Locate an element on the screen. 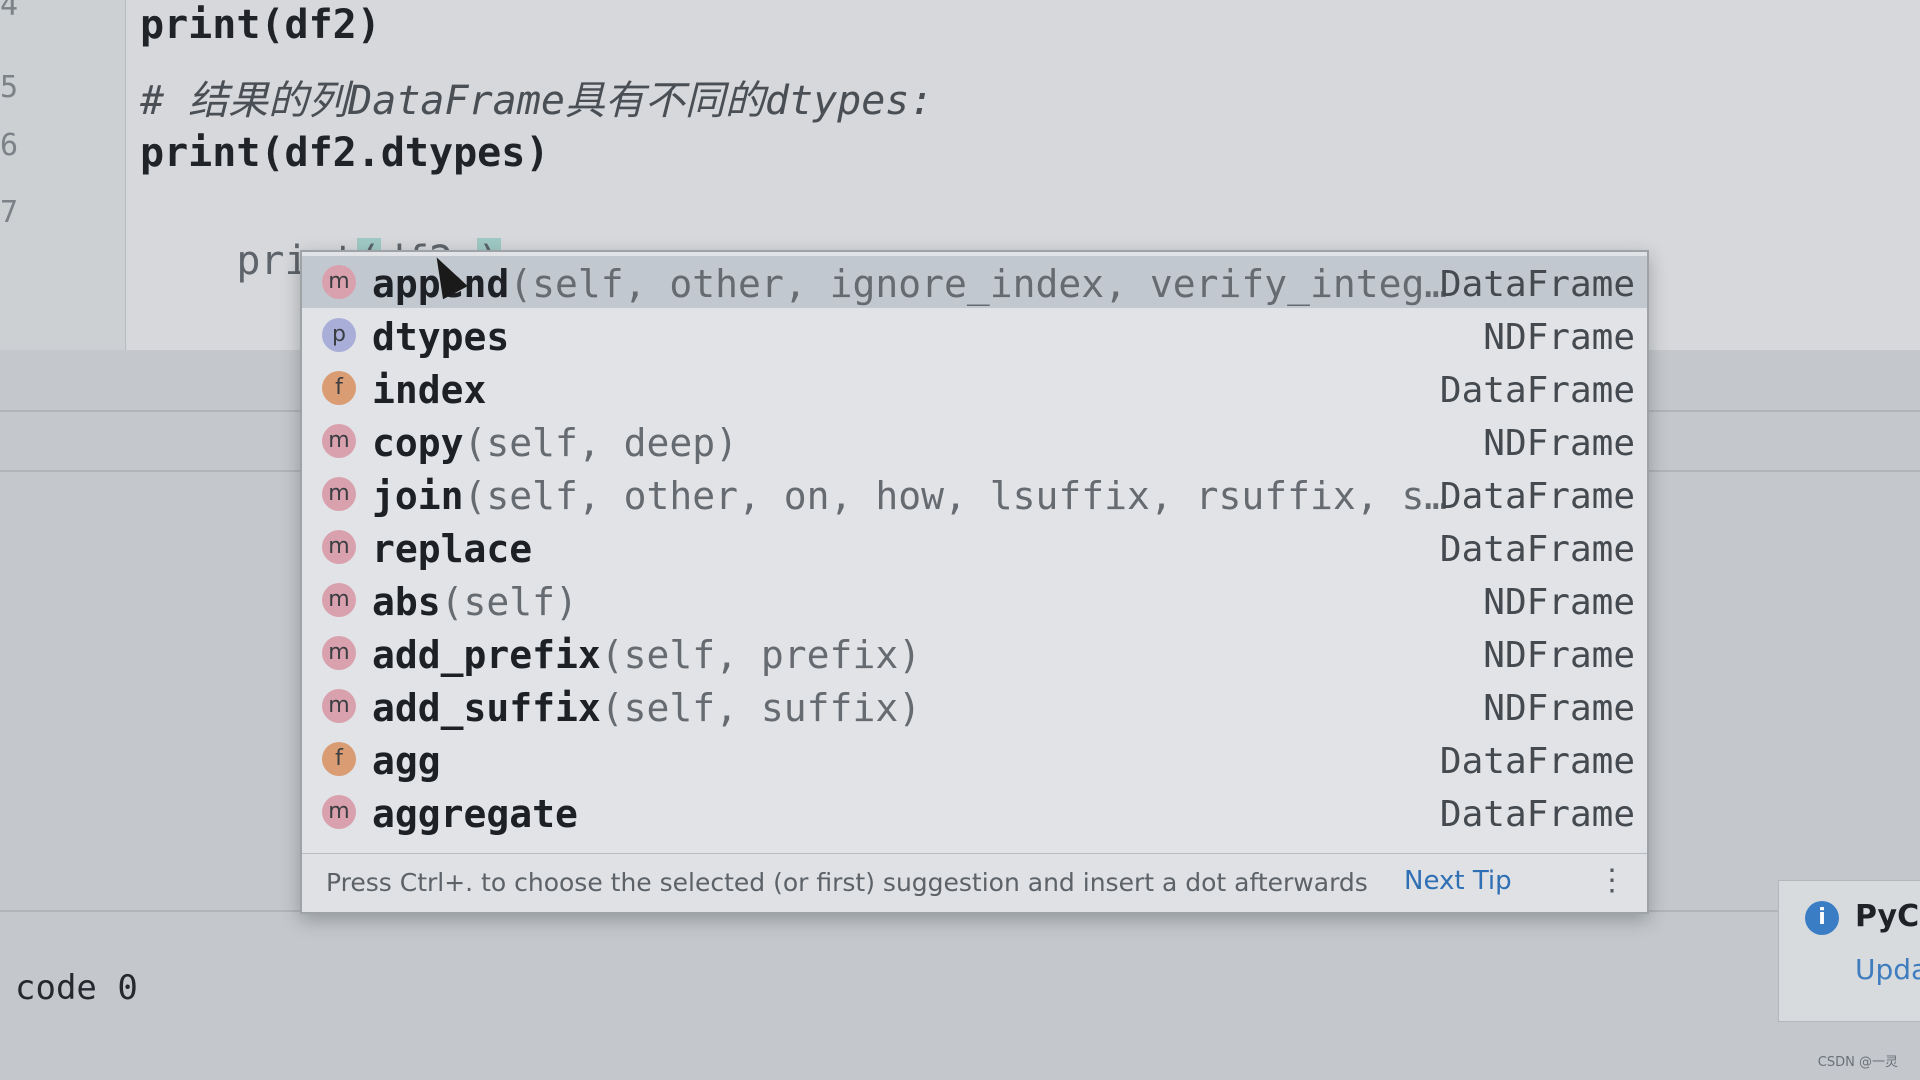 This screenshot has width=1920, height=1080. completion-item: f agg DataFrame is located at coordinates (974, 759).